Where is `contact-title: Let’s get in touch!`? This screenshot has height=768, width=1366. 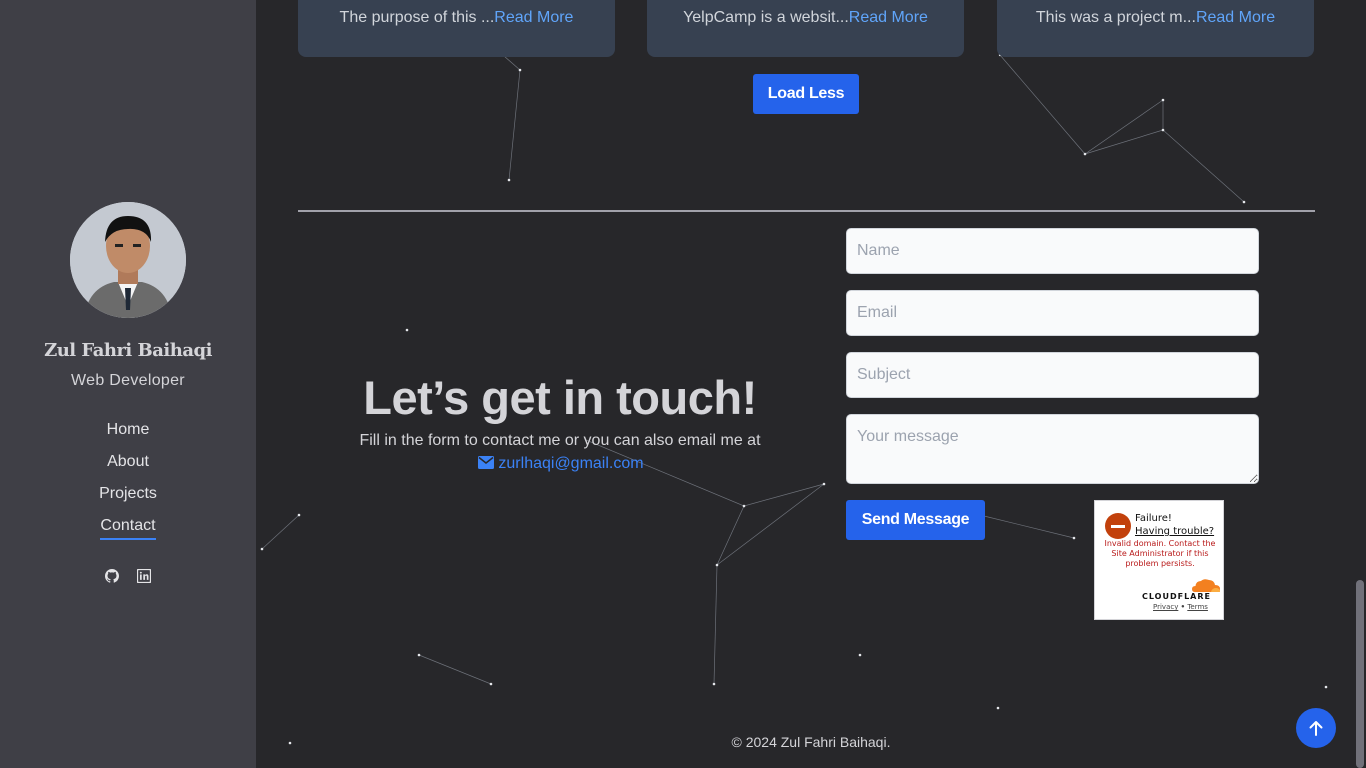
contact-title: Let’s get in touch! is located at coordinates (560, 397).